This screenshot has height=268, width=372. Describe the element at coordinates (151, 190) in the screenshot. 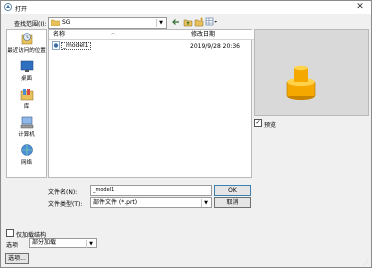

I see `filename-input: _model1` at that location.